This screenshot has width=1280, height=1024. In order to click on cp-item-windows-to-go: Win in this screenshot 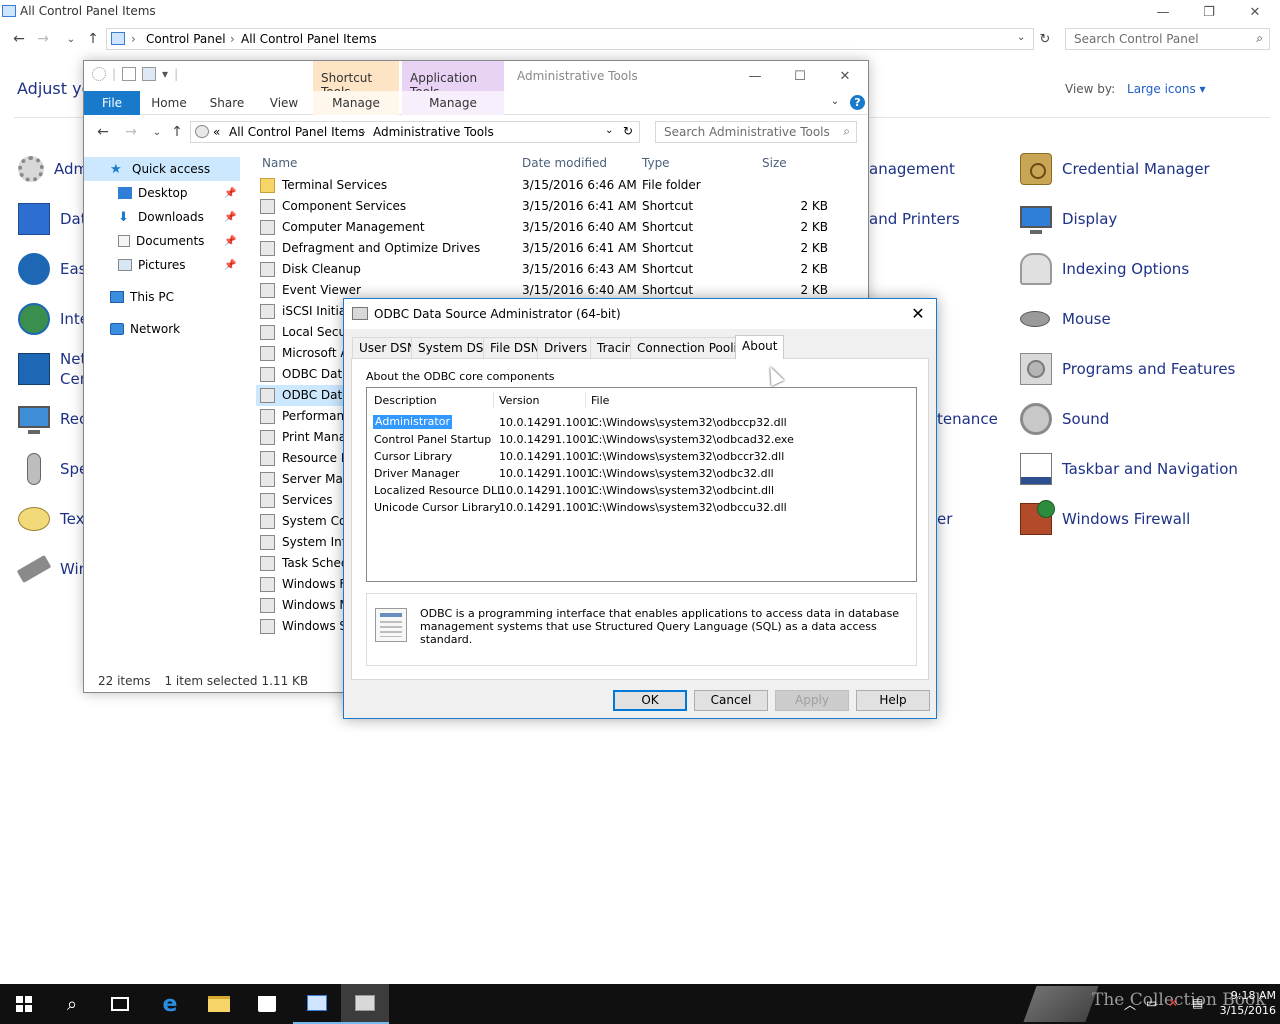, I will do `click(52, 569)`.